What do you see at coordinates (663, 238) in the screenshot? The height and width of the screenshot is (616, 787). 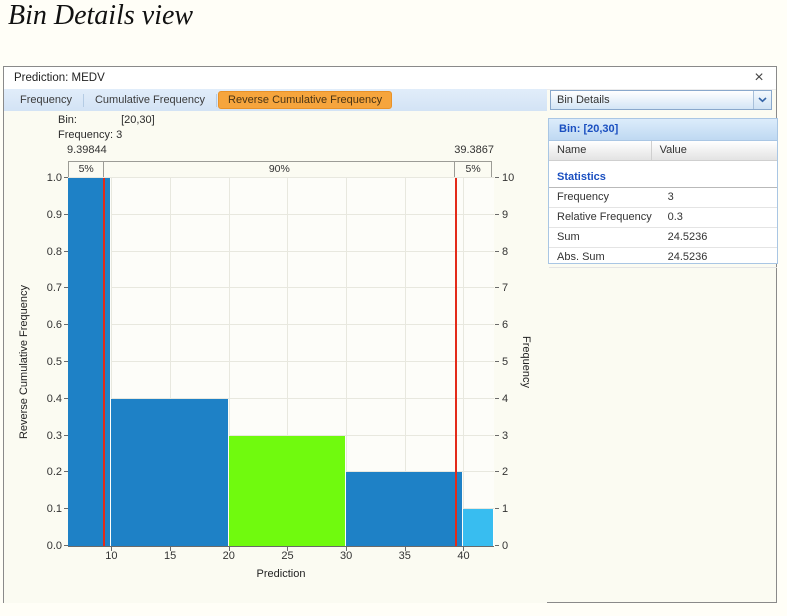 I see `table-row: Sum 24.5236` at bounding box center [663, 238].